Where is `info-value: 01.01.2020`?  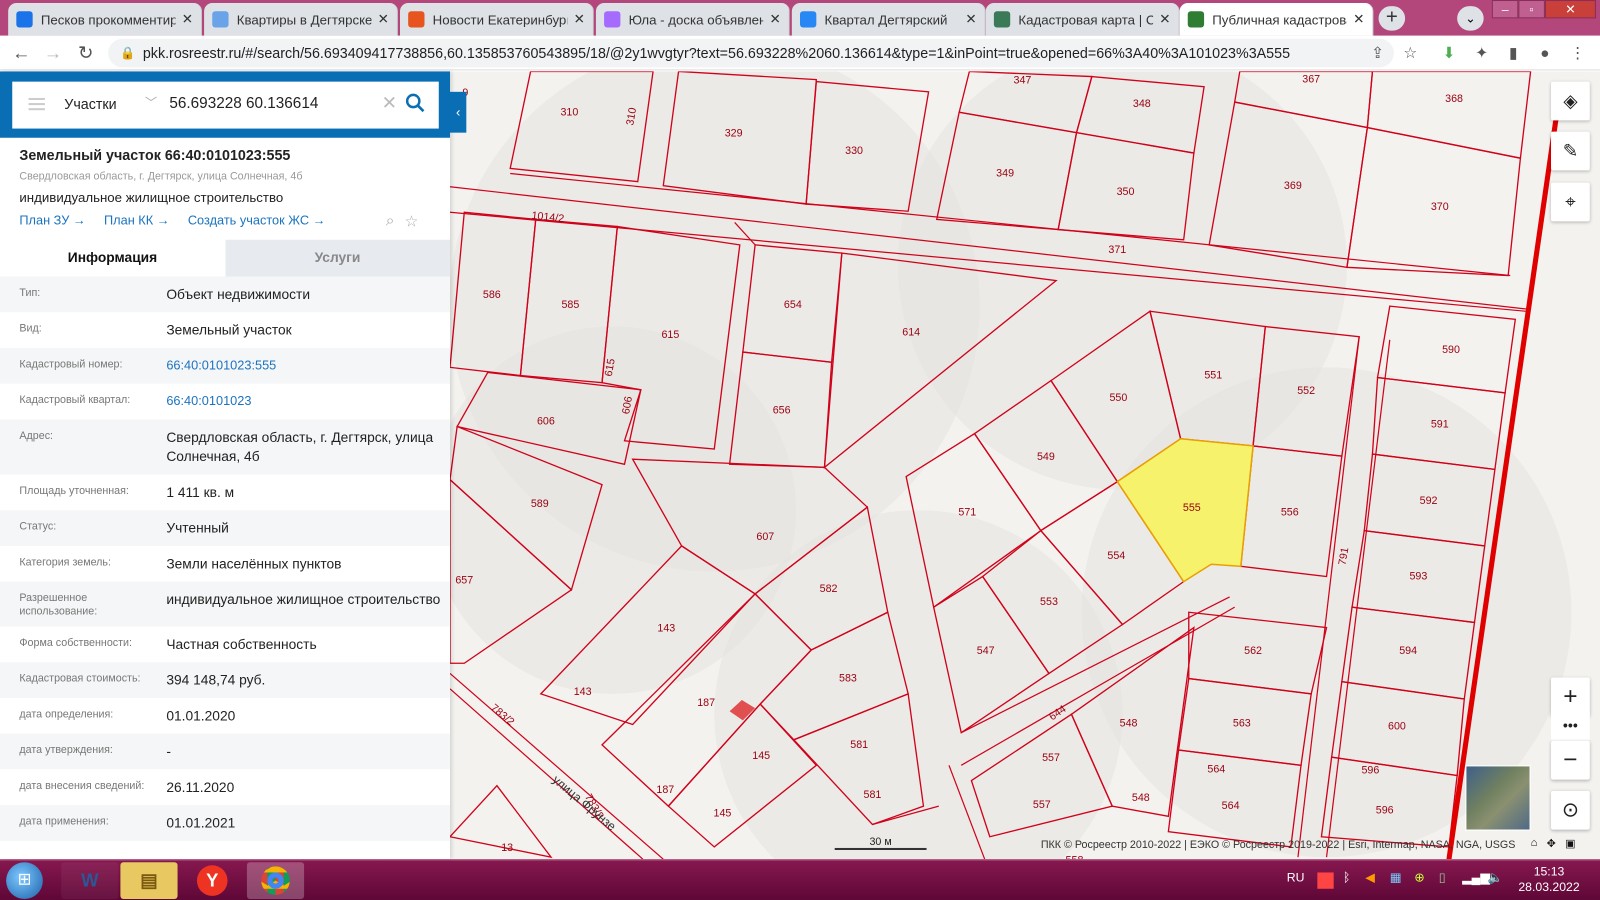 info-value: 01.01.2020 is located at coordinates (201, 716).